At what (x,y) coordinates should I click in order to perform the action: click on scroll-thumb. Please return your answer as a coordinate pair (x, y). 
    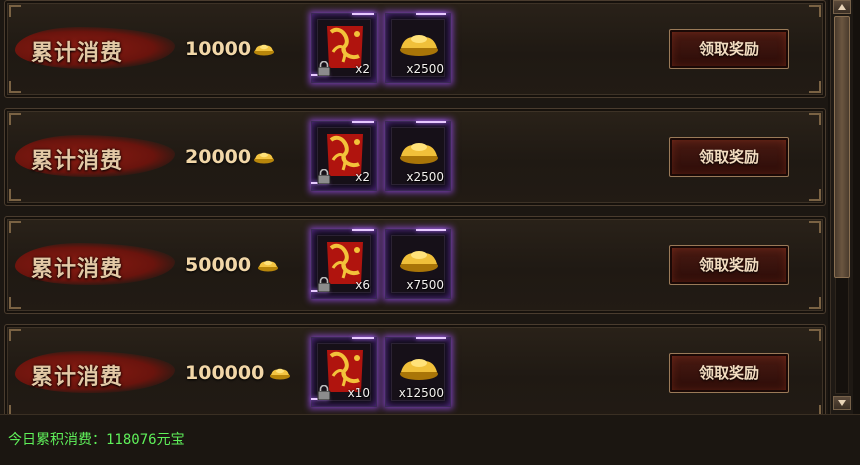
    Looking at the image, I should click on (842, 147).